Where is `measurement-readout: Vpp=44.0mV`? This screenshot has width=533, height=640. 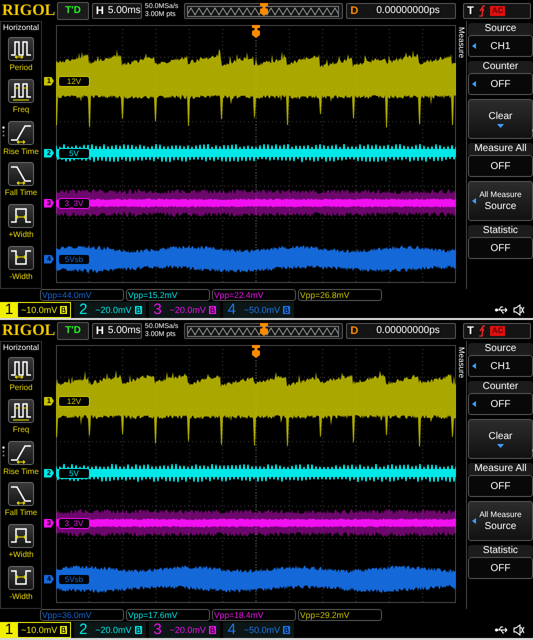
measurement-readout: Vpp=44.0mV is located at coordinates (82, 295).